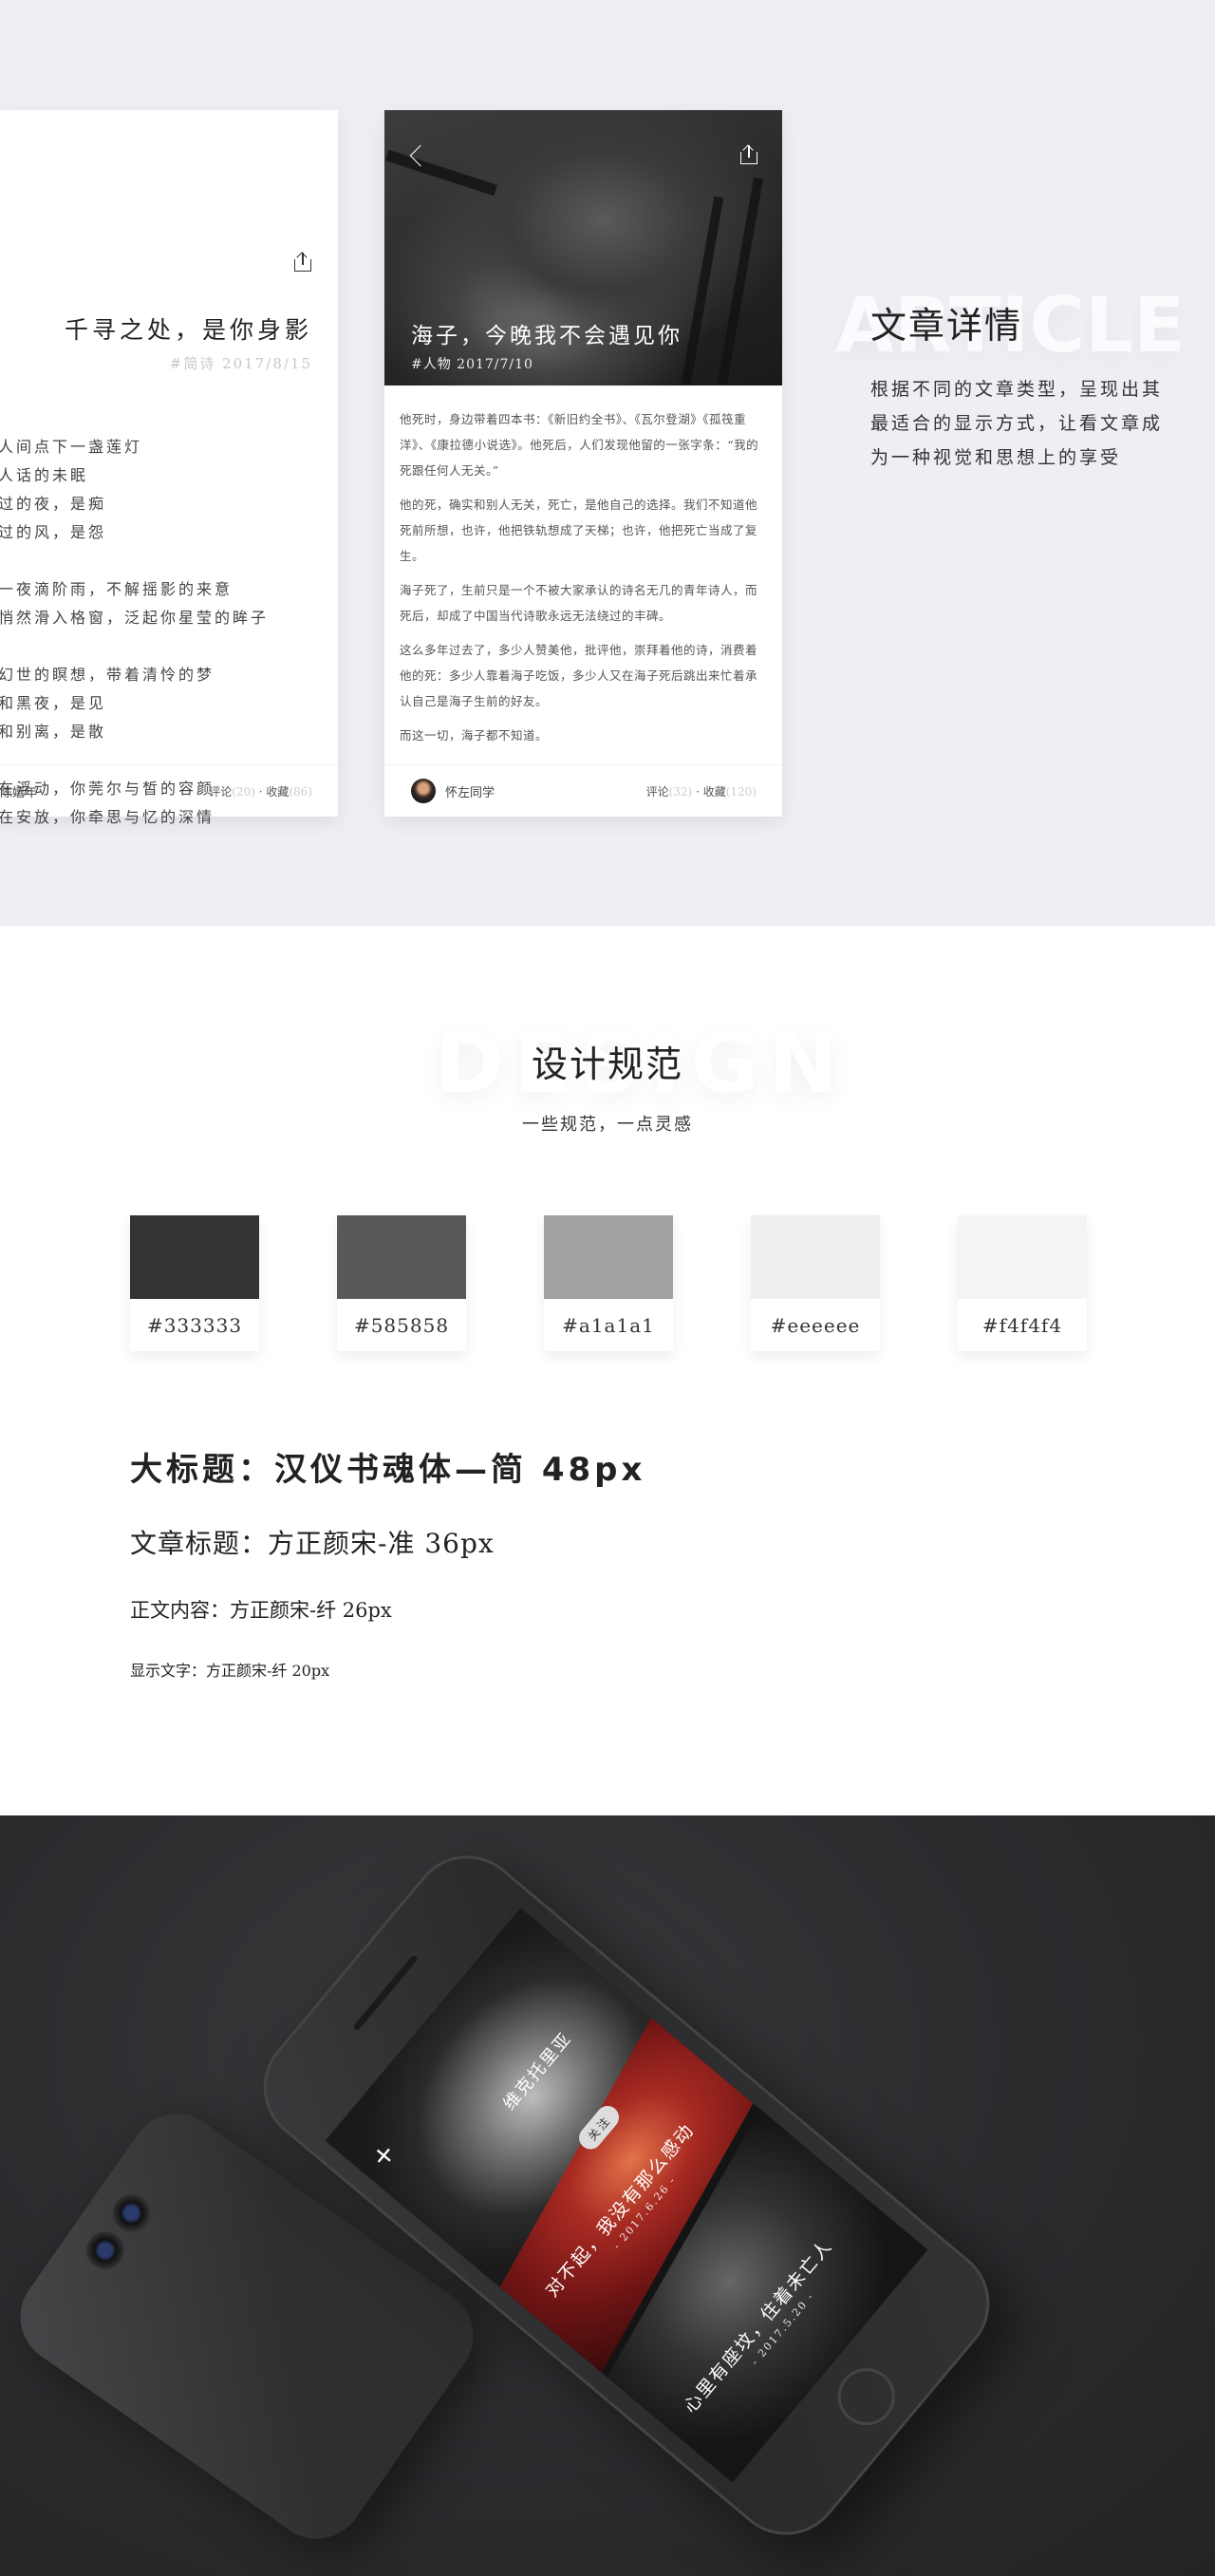 The image size is (1215, 2576). I want to click on description-line: 最适合的显示方式，让看文章成, so click(1017, 423).